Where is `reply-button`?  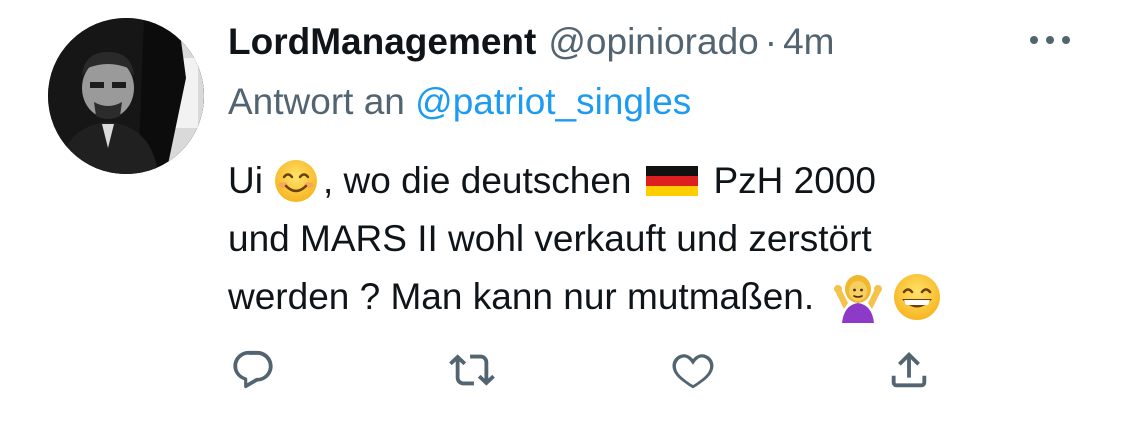 reply-button is located at coordinates (253, 370).